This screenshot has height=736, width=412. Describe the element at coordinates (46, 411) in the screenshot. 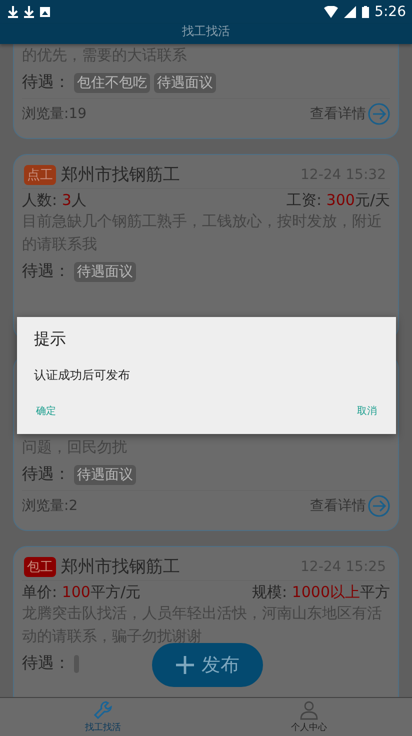

I see `dialog-button: 确定` at that location.